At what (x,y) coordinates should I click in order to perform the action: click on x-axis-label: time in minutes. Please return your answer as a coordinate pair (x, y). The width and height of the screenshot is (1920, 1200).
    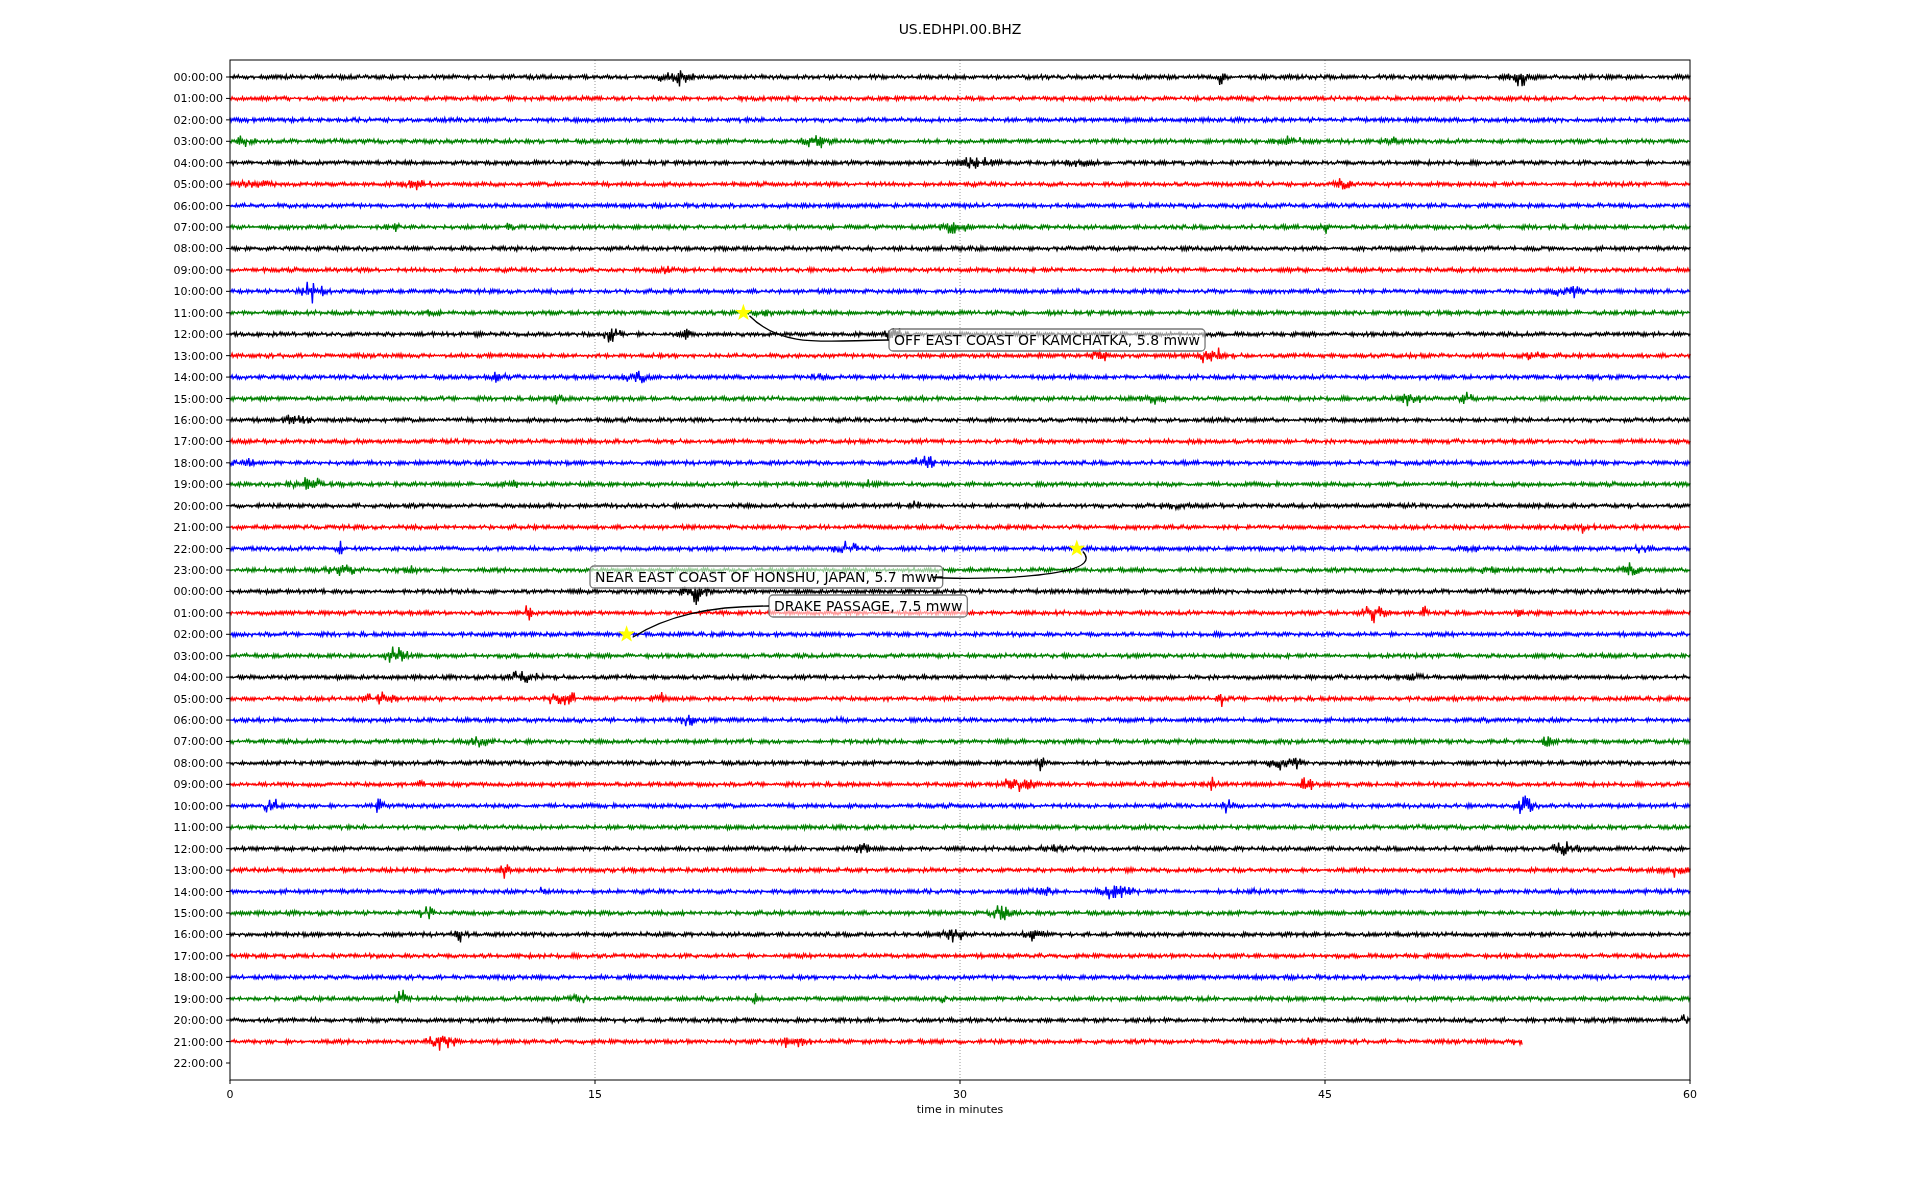
    Looking at the image, I should click on (960, 1109).